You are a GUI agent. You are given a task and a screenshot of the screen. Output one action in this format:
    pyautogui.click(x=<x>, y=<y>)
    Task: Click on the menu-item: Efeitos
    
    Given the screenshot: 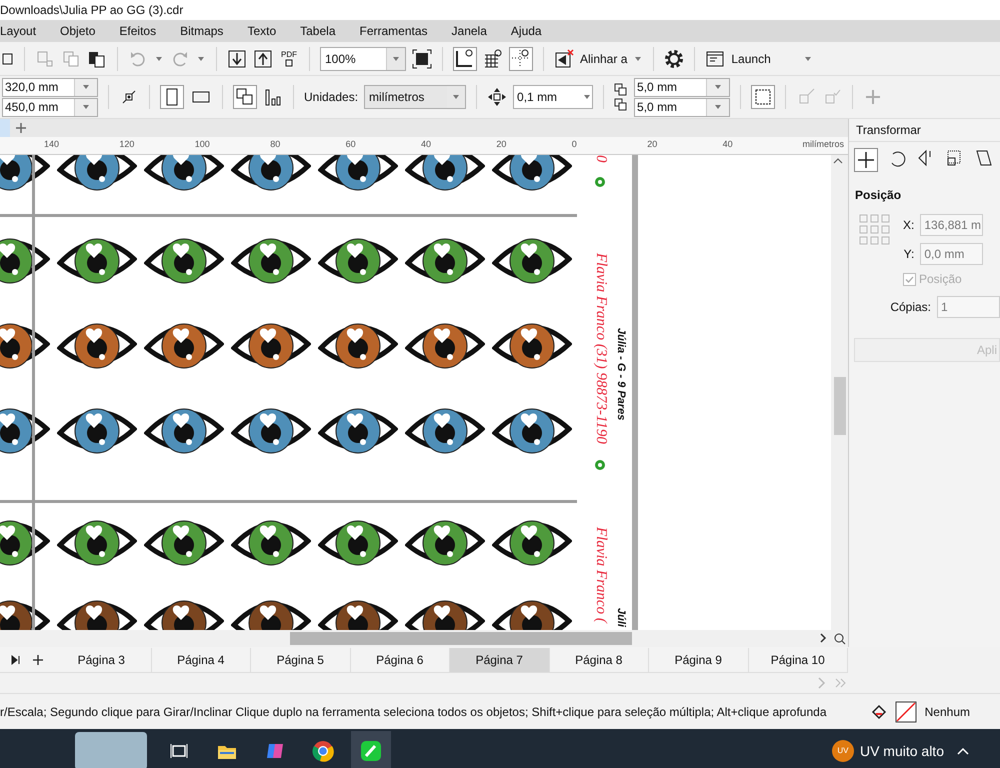 What is the action you would take?
    pyautogui.click(x=137, y=31)
    